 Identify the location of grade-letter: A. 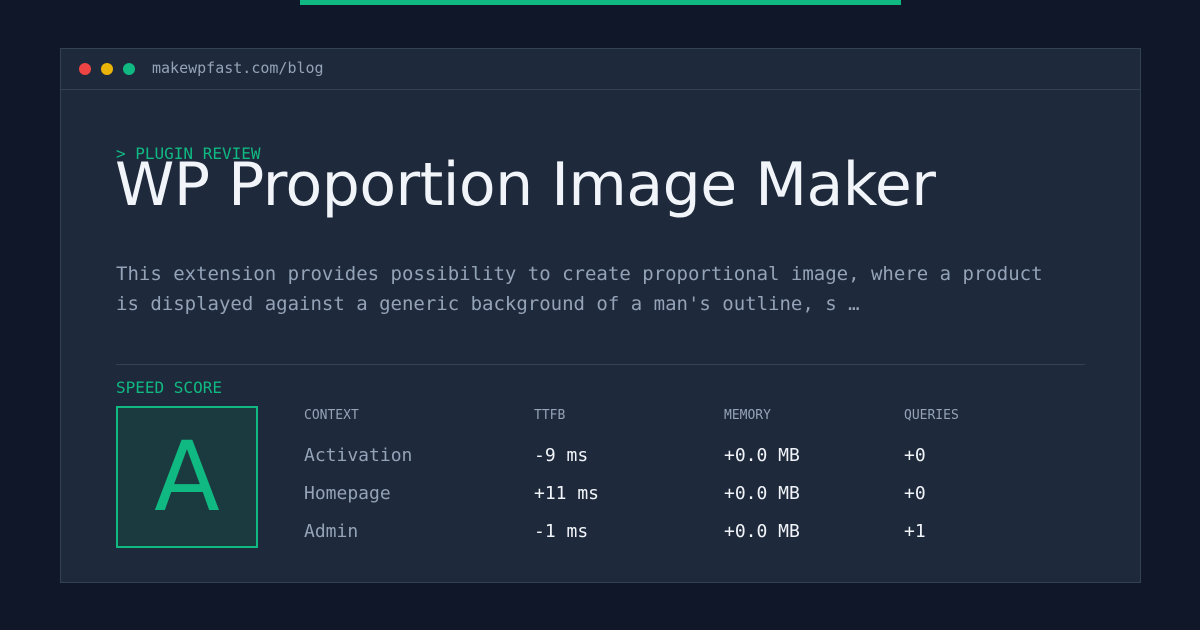
(187, 477).